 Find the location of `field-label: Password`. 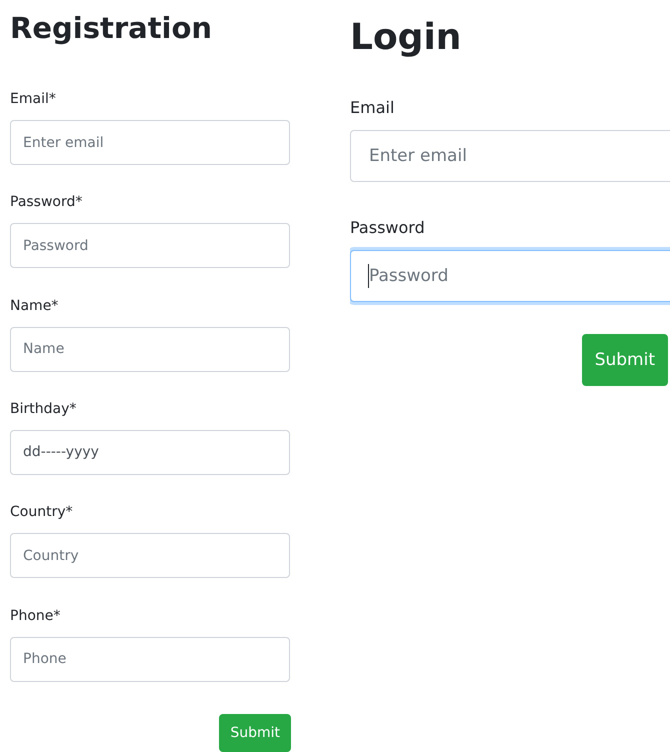

field-label: Password is located at coordinates (387, 228).